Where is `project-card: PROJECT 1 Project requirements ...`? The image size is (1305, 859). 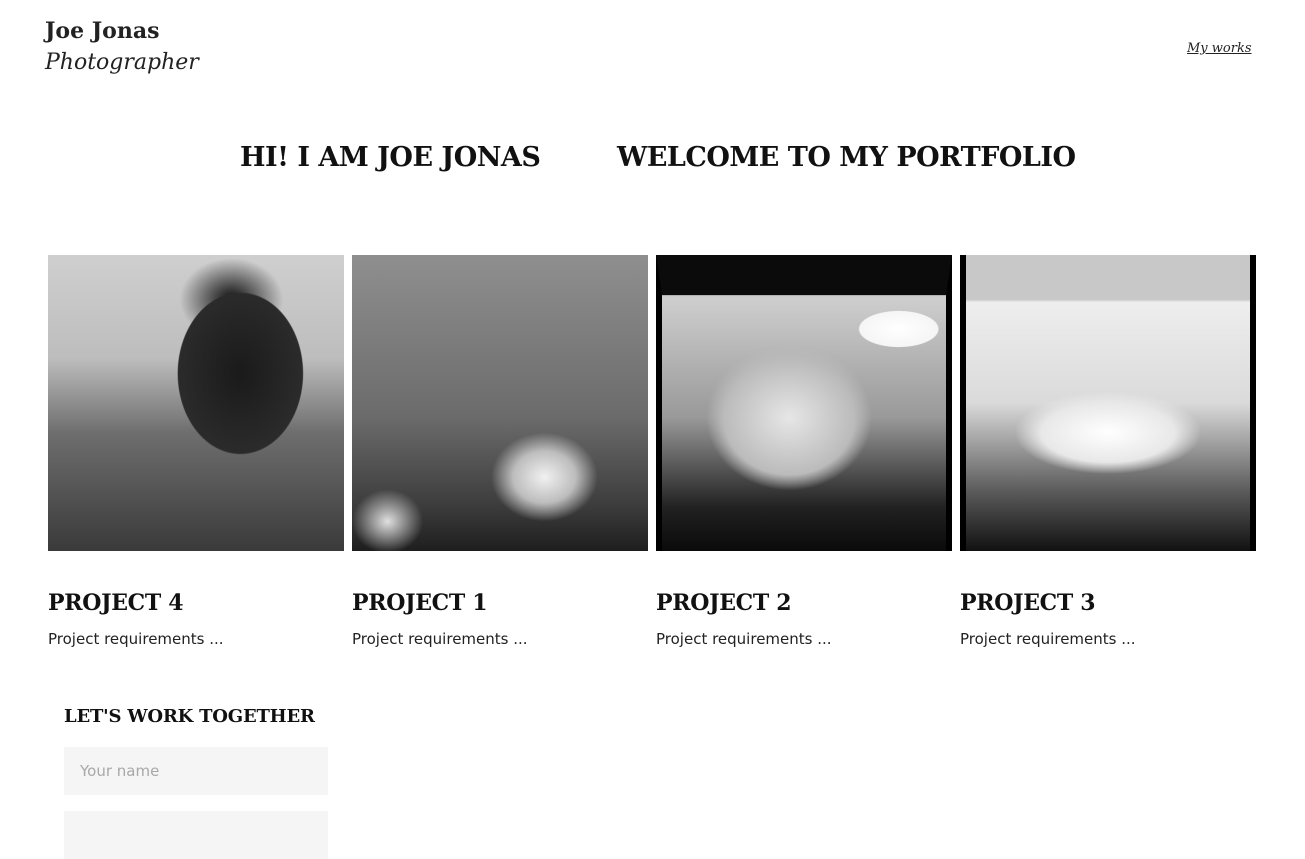
project-card: PROJECT 1 Project requirements ... is located at coordinates (500, 452).